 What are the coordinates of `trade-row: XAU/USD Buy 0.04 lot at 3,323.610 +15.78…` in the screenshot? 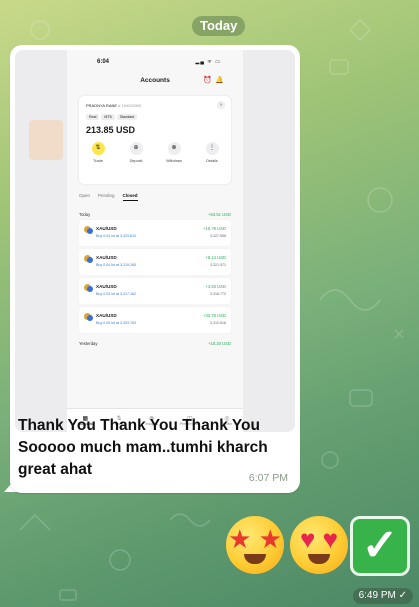 It's located at (155, 233).